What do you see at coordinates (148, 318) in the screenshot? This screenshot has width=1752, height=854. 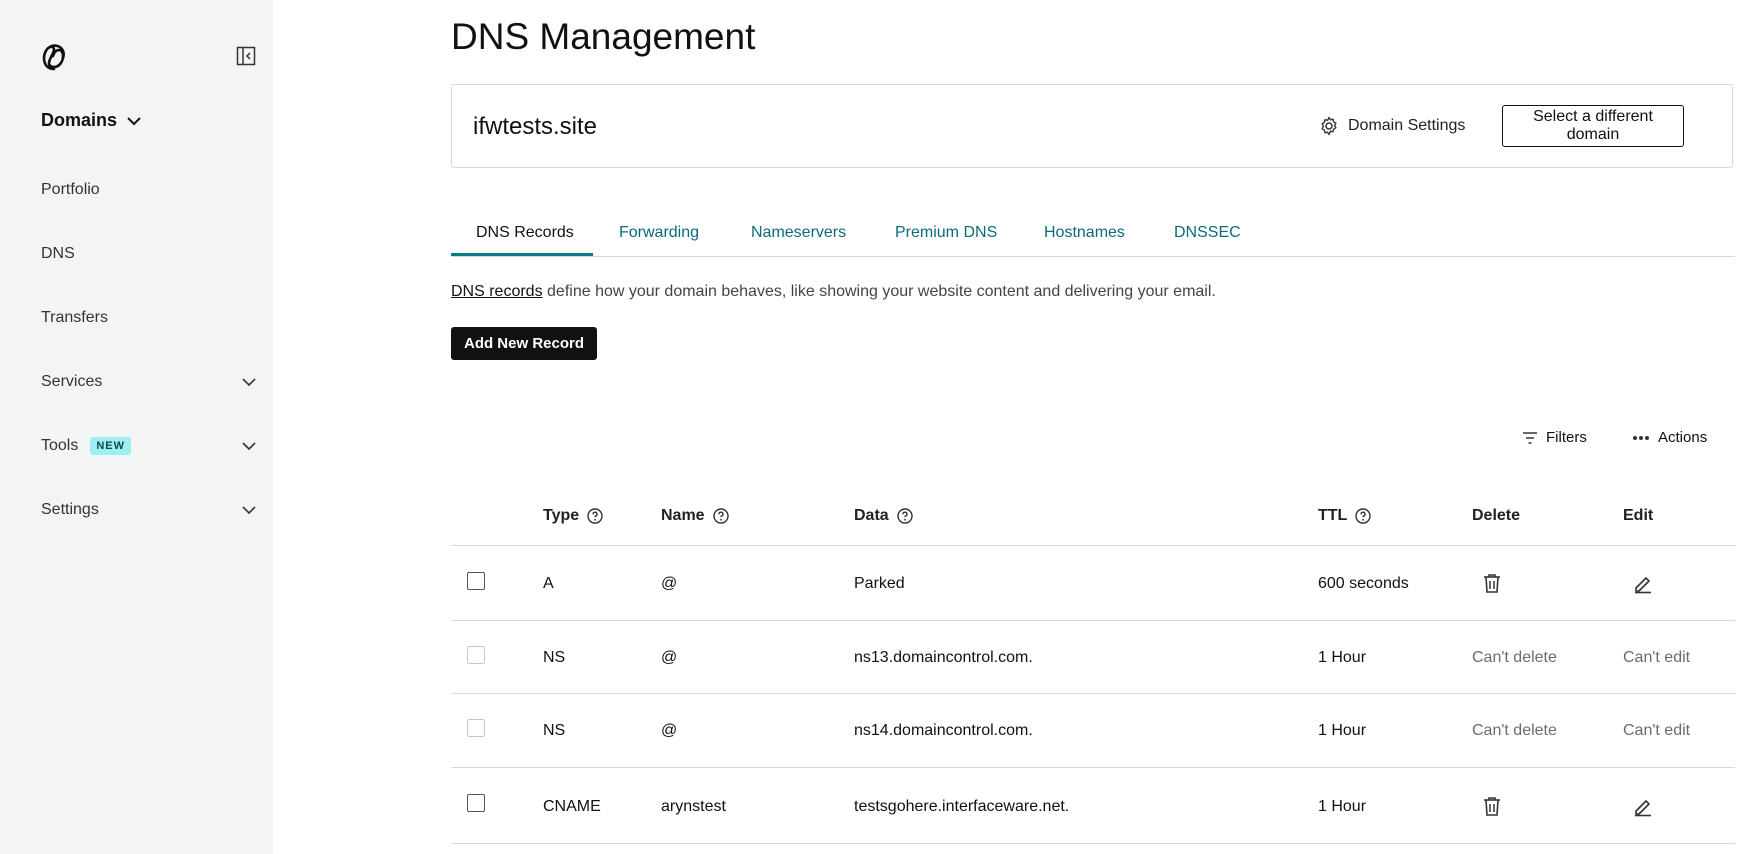 I see `sidebar-item-transfers: Transfers` at bounding box center [148, 318].